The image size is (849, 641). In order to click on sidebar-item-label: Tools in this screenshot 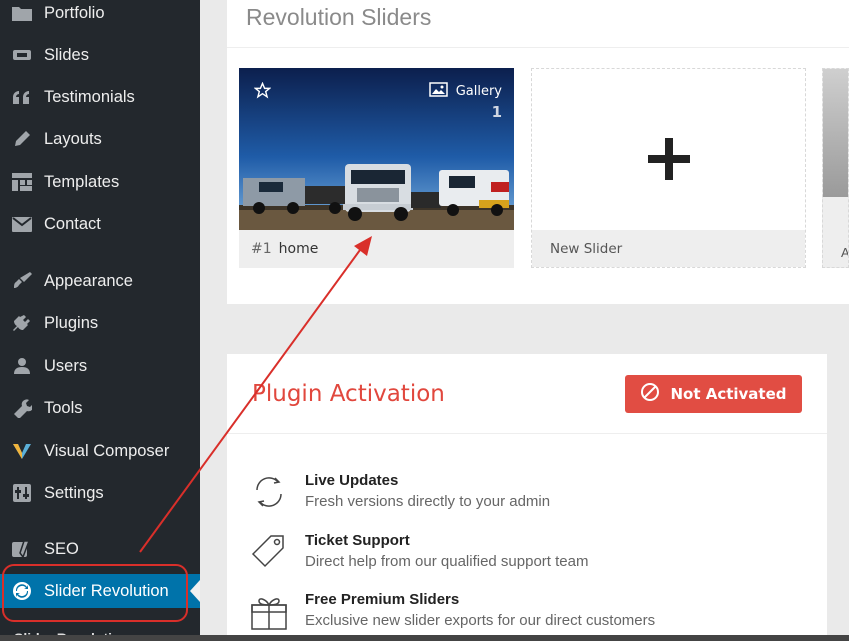, I will do `click(63, 407)`.